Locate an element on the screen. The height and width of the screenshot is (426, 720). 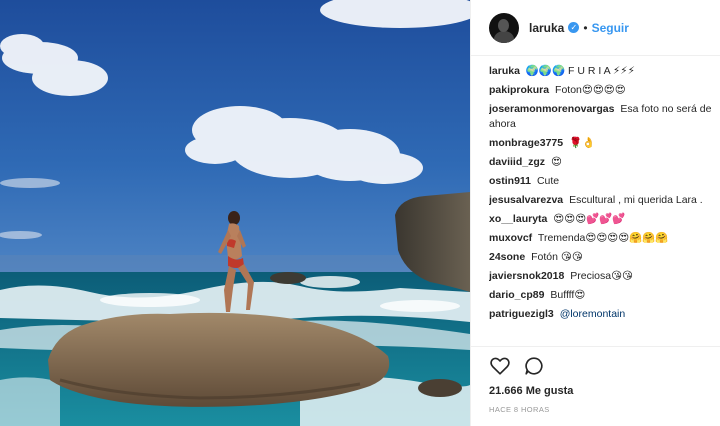
comment-item: daviiid_zgz 😍 is located at coordinates (602, 162).